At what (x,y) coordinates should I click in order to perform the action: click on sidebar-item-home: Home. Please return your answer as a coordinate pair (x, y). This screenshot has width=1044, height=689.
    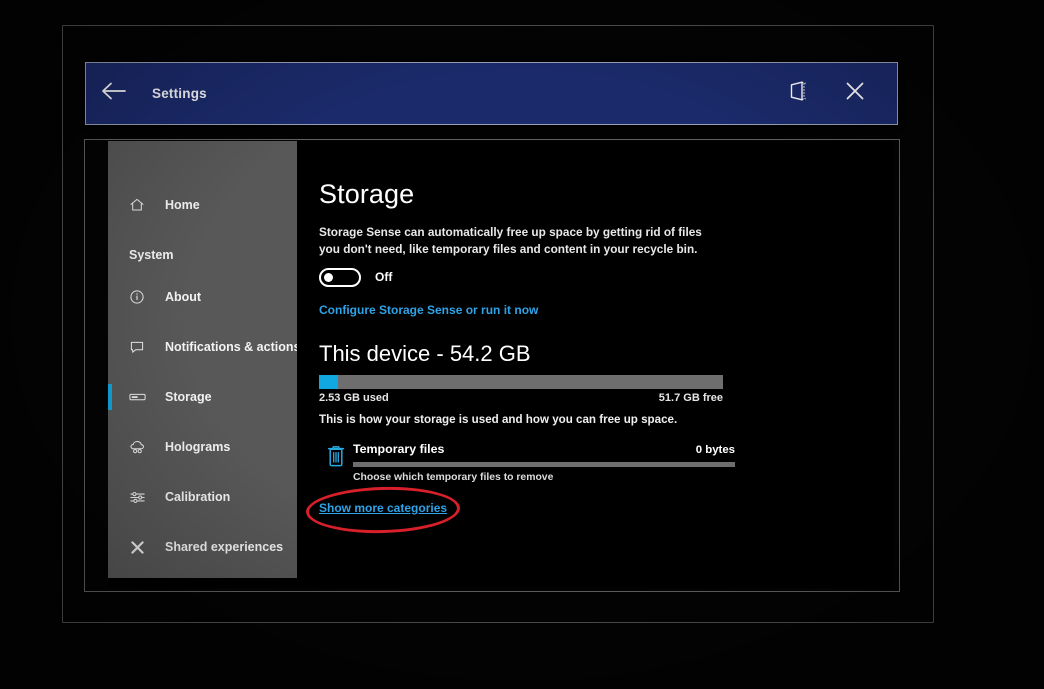
    Looking at the image, I should click on (202, 205).